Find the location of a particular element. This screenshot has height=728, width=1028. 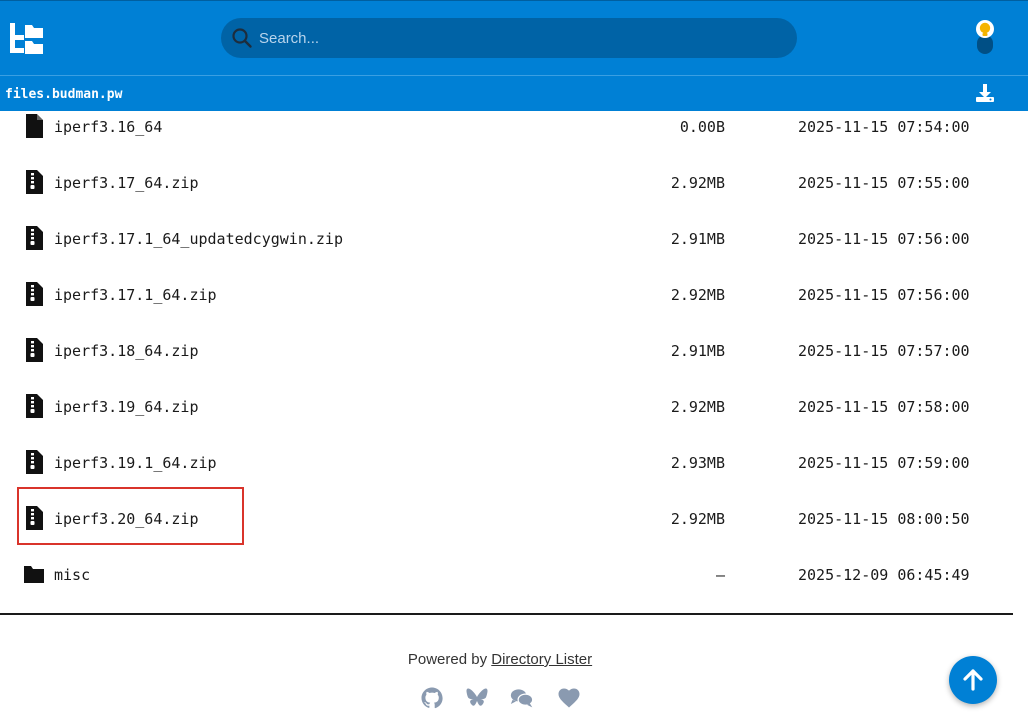

file-row: misc — 2025-12-09 06:45:49 is located at coordinates (506, 592).